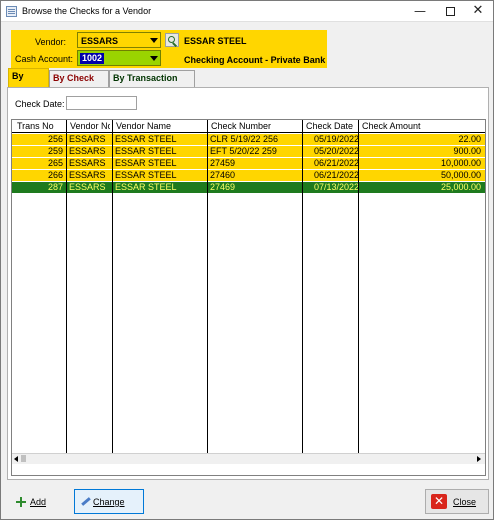  Describe the element at coordinates (55, 175) in the screenshot. I see `cell-trans-no: 266` at that location.